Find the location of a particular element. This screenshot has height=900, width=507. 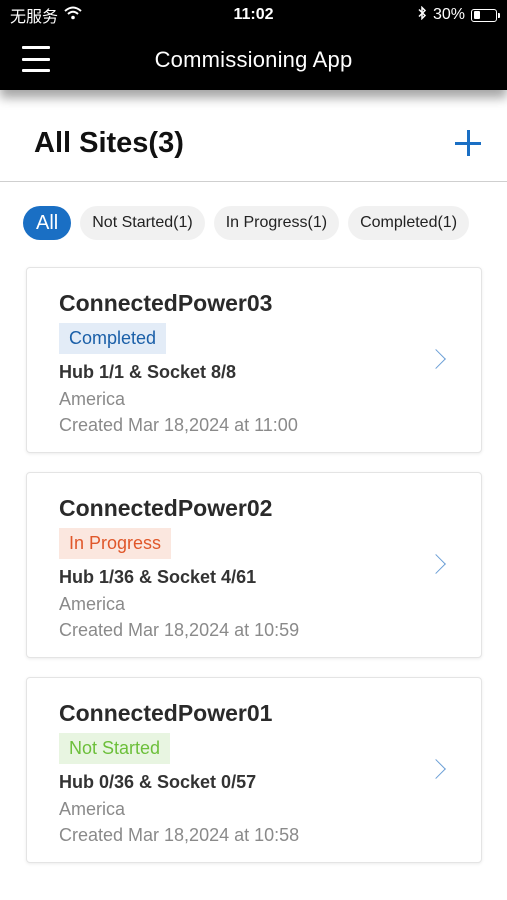

battery-icon is located at coordinates (485, 15).